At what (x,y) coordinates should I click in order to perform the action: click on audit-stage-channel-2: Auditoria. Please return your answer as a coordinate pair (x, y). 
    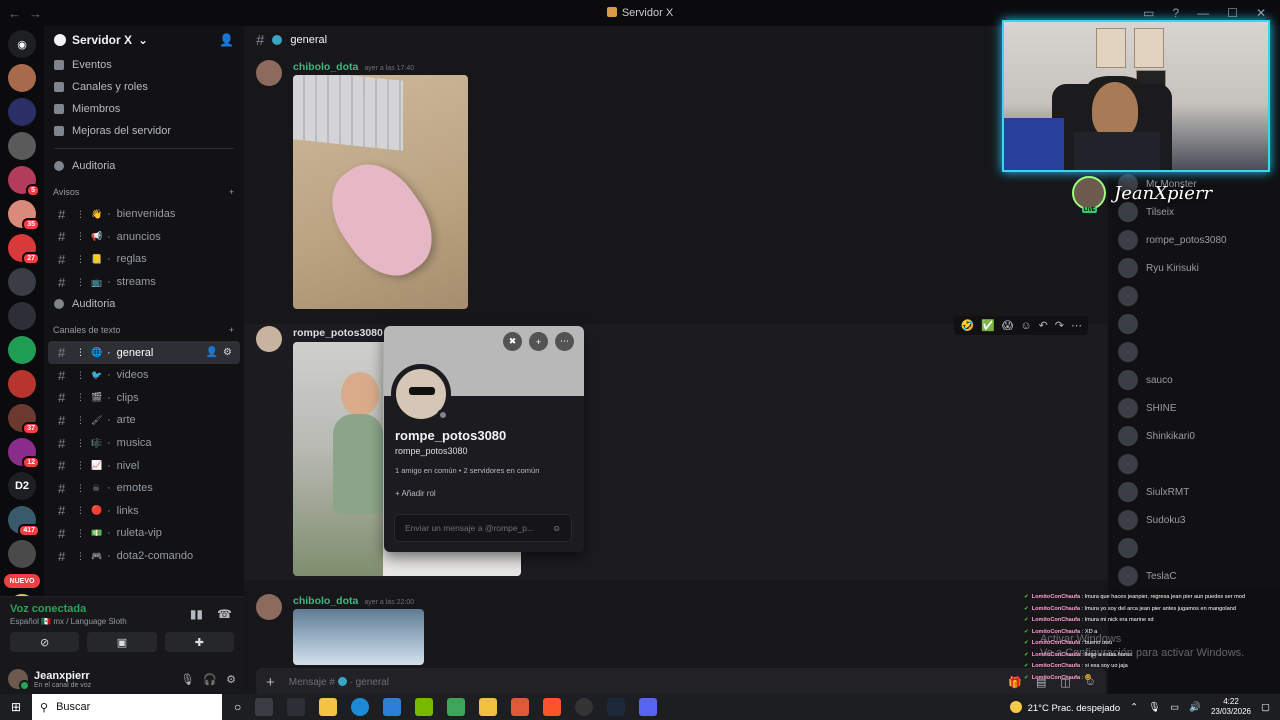
    Looking at the image, I should click on (144, 304).